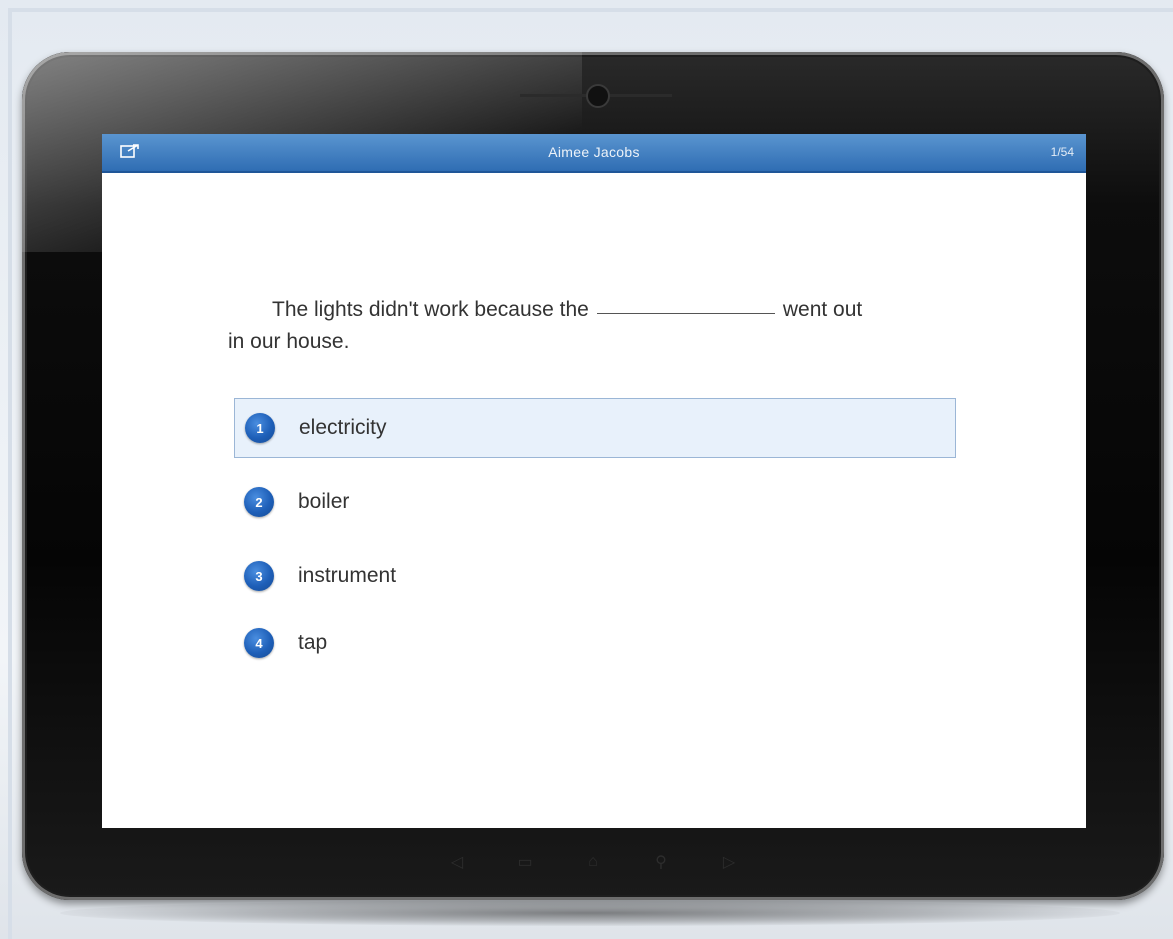  I want to click on option-label: tap, so click(313, 642).